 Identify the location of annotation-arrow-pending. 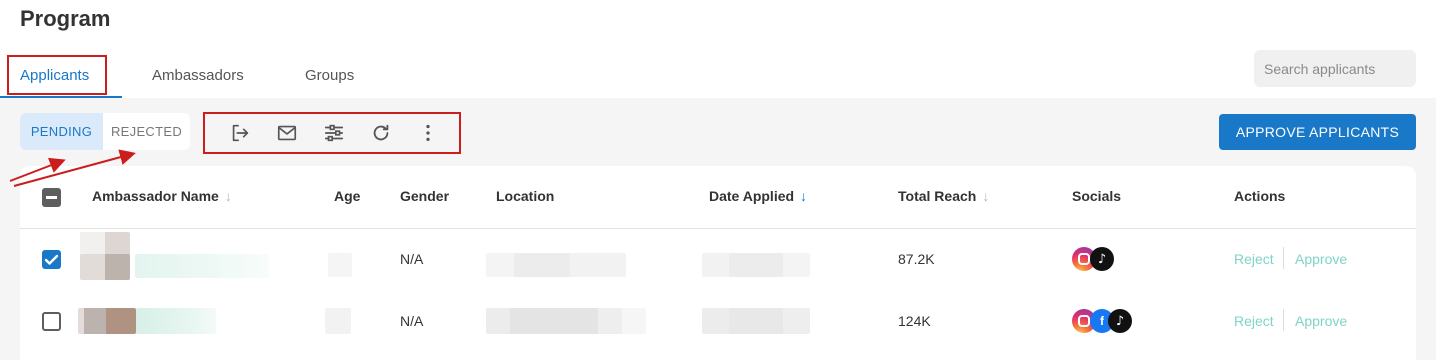
(37, 169).